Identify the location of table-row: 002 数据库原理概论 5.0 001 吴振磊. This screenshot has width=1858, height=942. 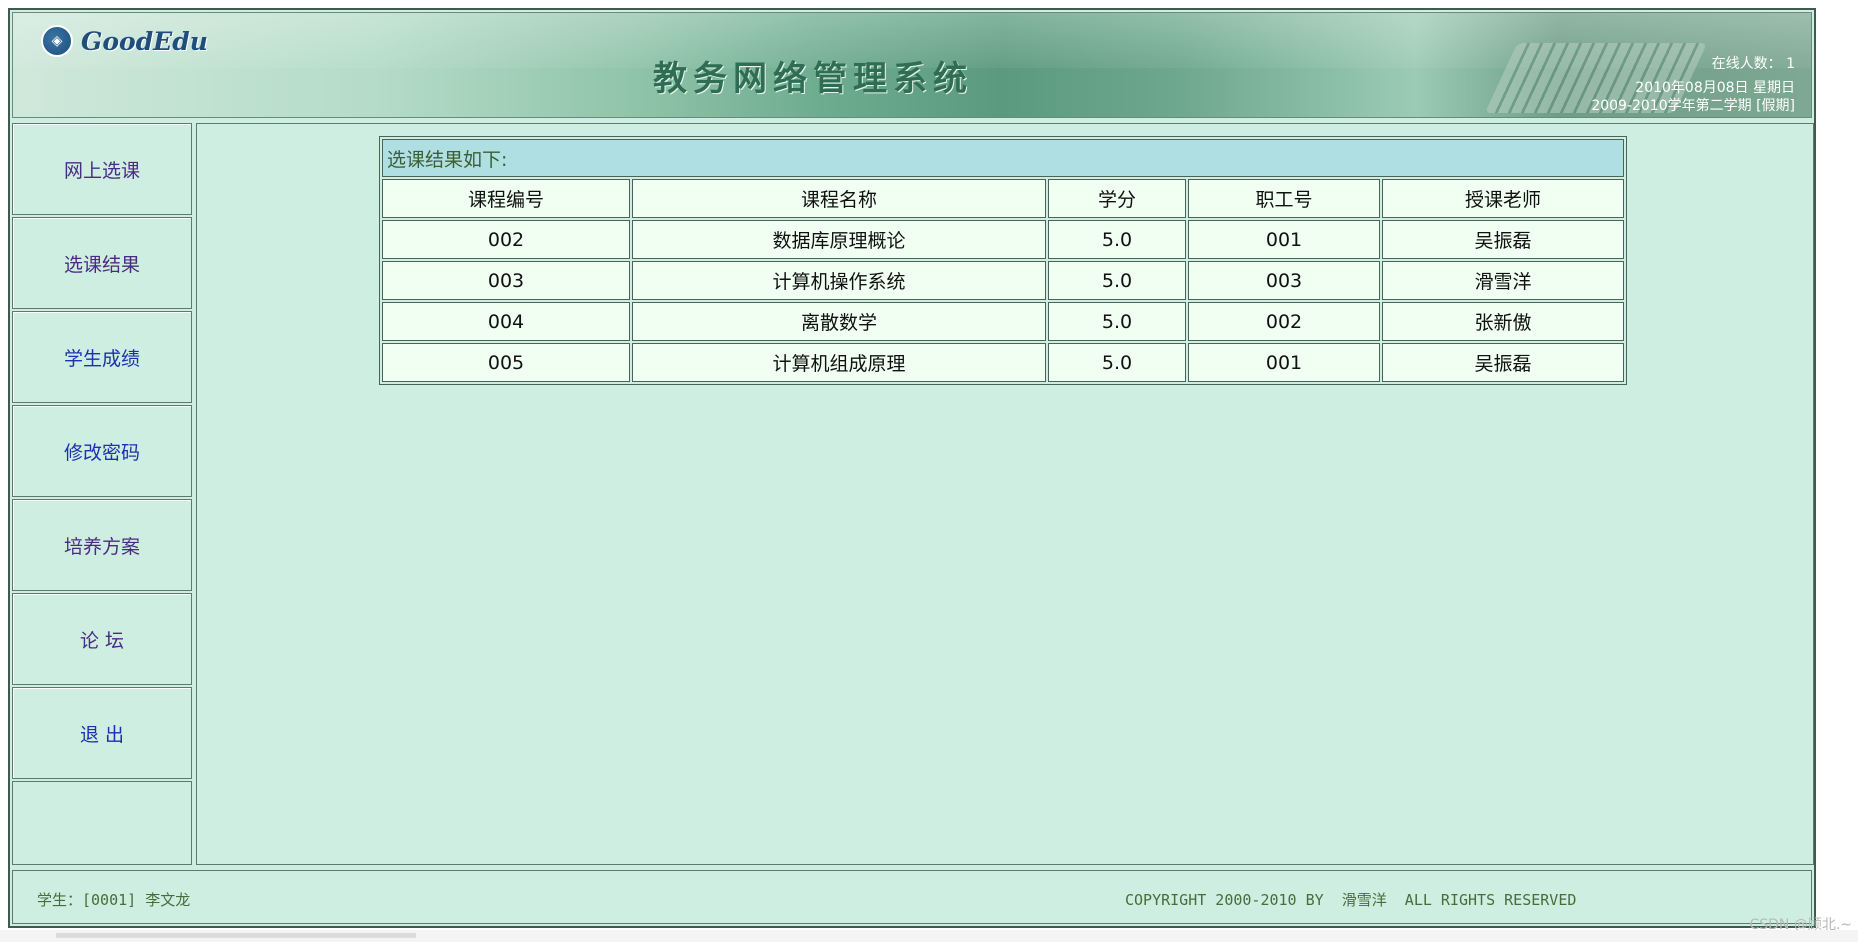
(1003, 239).